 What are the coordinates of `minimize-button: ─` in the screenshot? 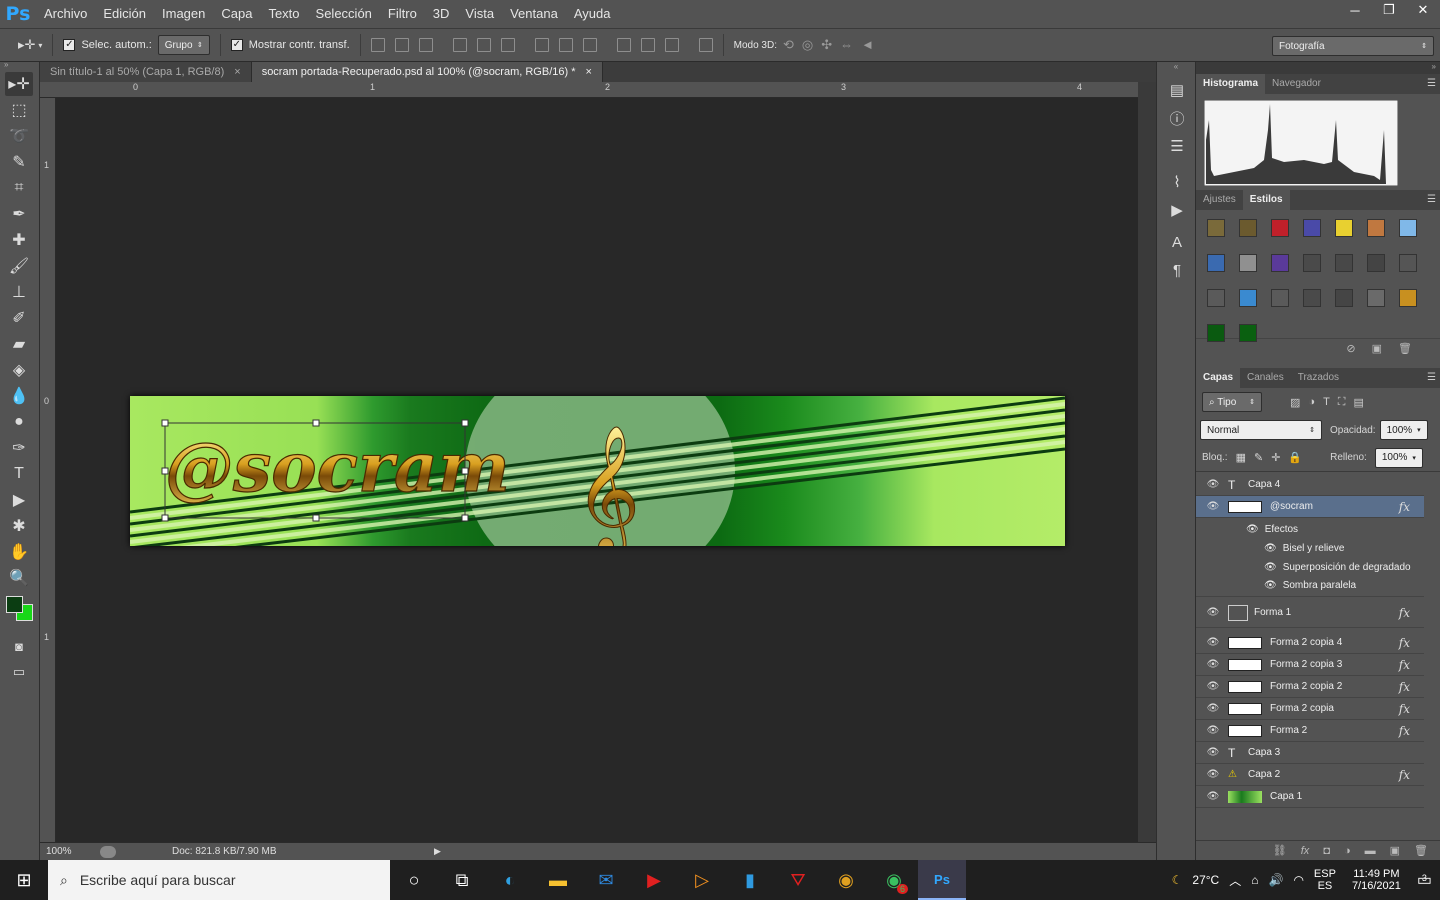 It's located at (1355, 10).